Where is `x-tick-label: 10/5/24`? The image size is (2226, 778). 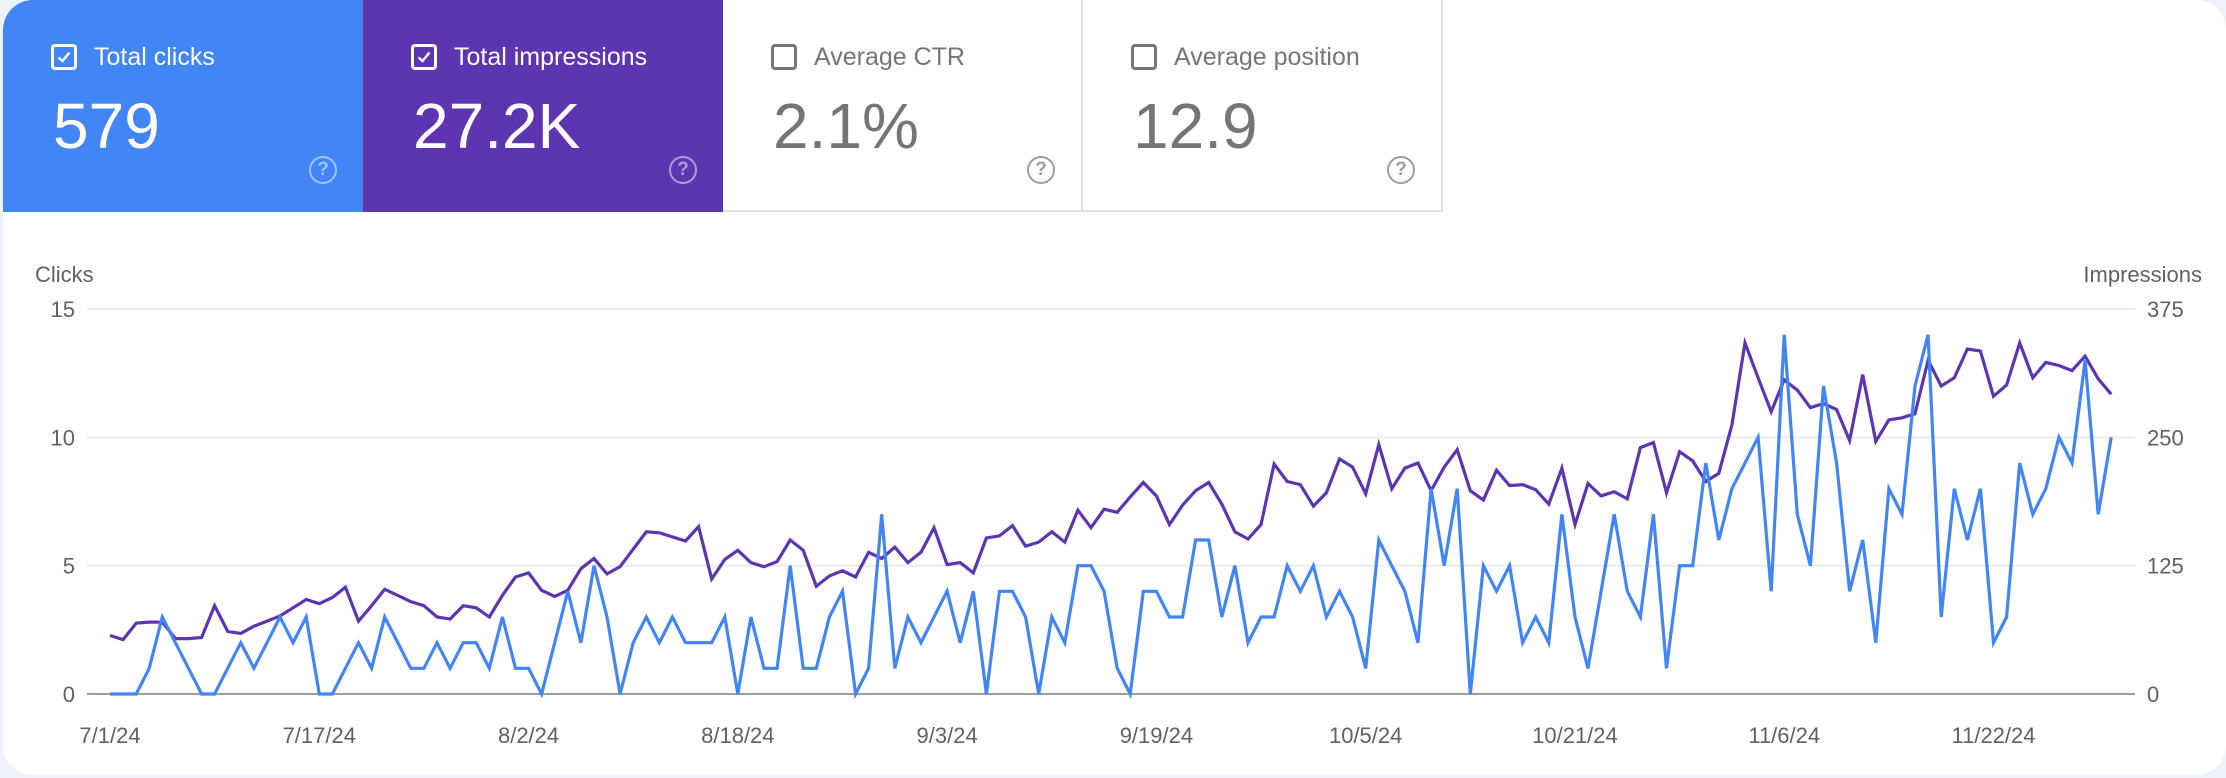
x-tick-label: 10/5/24 is located at coordinates (1365, 735).